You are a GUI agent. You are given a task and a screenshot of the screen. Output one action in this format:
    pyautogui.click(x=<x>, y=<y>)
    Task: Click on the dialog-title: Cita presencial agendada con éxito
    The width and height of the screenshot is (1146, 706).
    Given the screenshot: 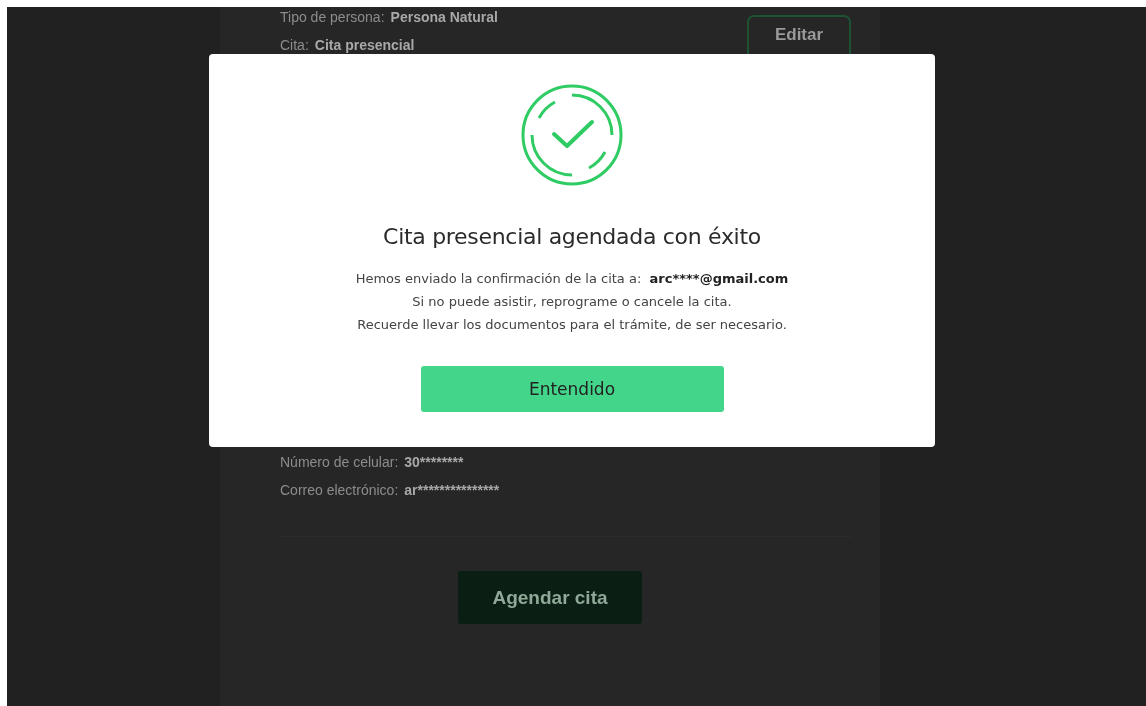 What is the action you would take?
    pyautogui.click(x=572, y=236)
    